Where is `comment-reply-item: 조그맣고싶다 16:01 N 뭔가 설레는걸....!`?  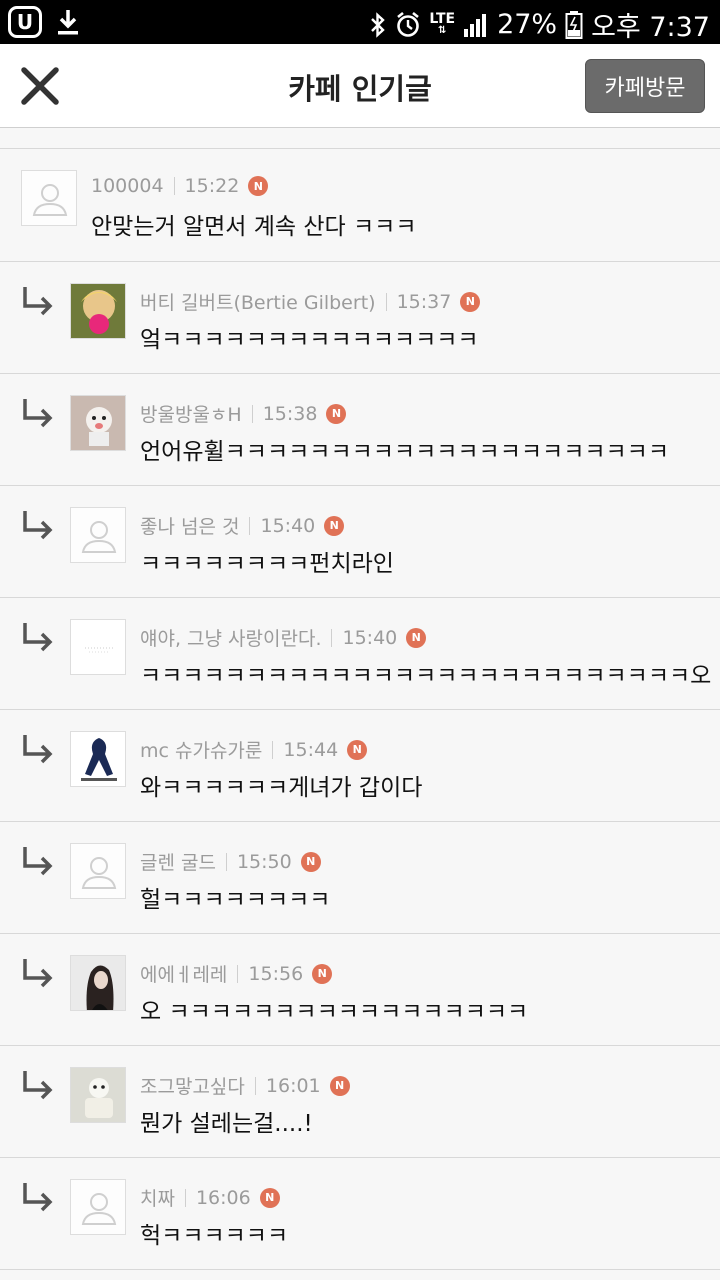 comment-reply-item: 조그맣고싶다 16:01 N 뭔가 설레는걸....! is located at coordinates (360, 1102).